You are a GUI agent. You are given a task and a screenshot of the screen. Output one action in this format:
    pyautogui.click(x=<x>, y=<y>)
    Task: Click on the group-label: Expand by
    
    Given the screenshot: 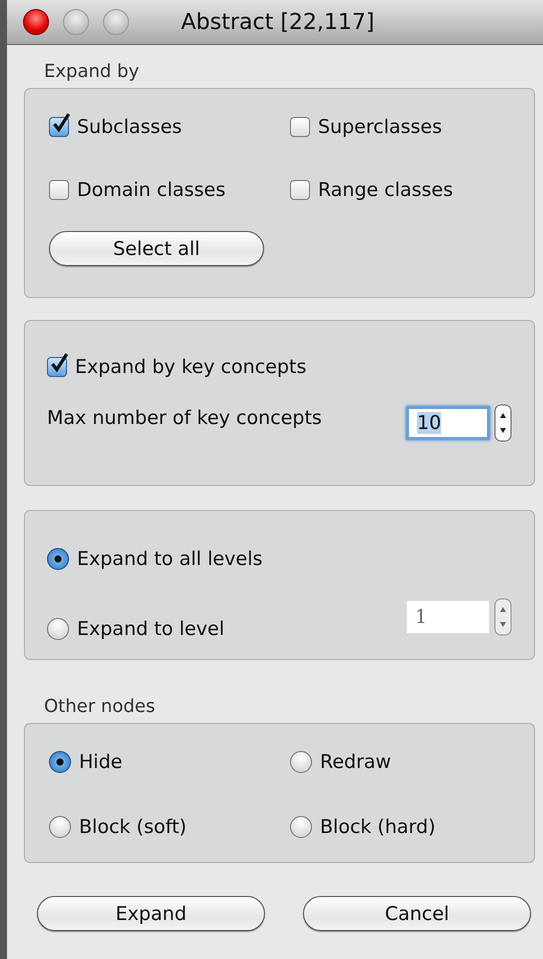 What is the action you would take?
    pyautogui.click(x=92, y=72)
    